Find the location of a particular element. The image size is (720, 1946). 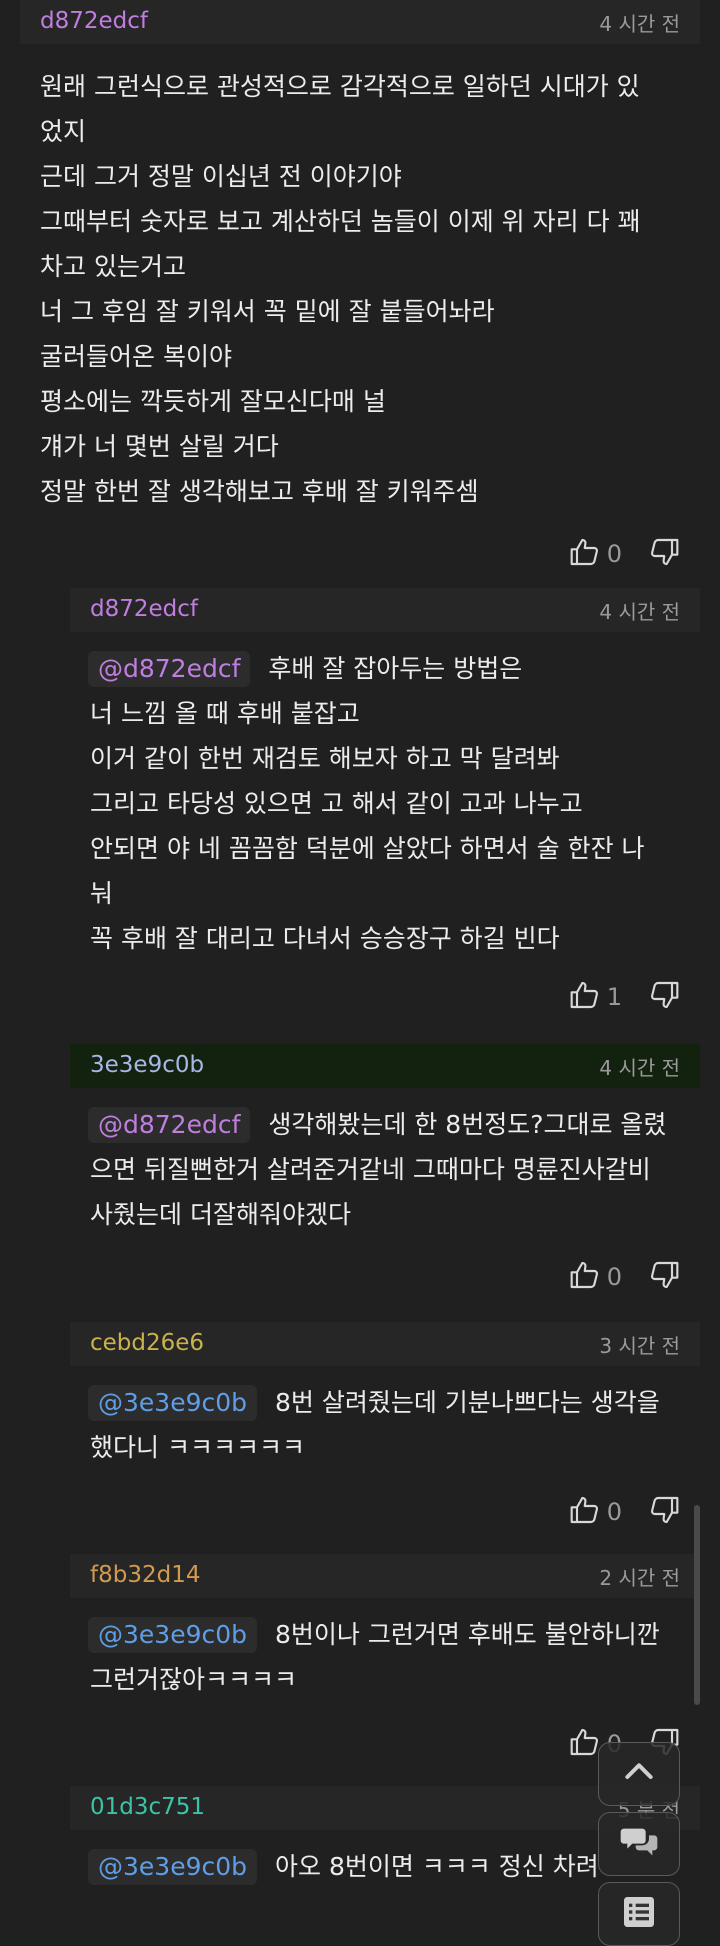

comment-text: 아오 8번이면 ㅋㅋㅋ 정신 차려 is located at coordinates (437, 1866).